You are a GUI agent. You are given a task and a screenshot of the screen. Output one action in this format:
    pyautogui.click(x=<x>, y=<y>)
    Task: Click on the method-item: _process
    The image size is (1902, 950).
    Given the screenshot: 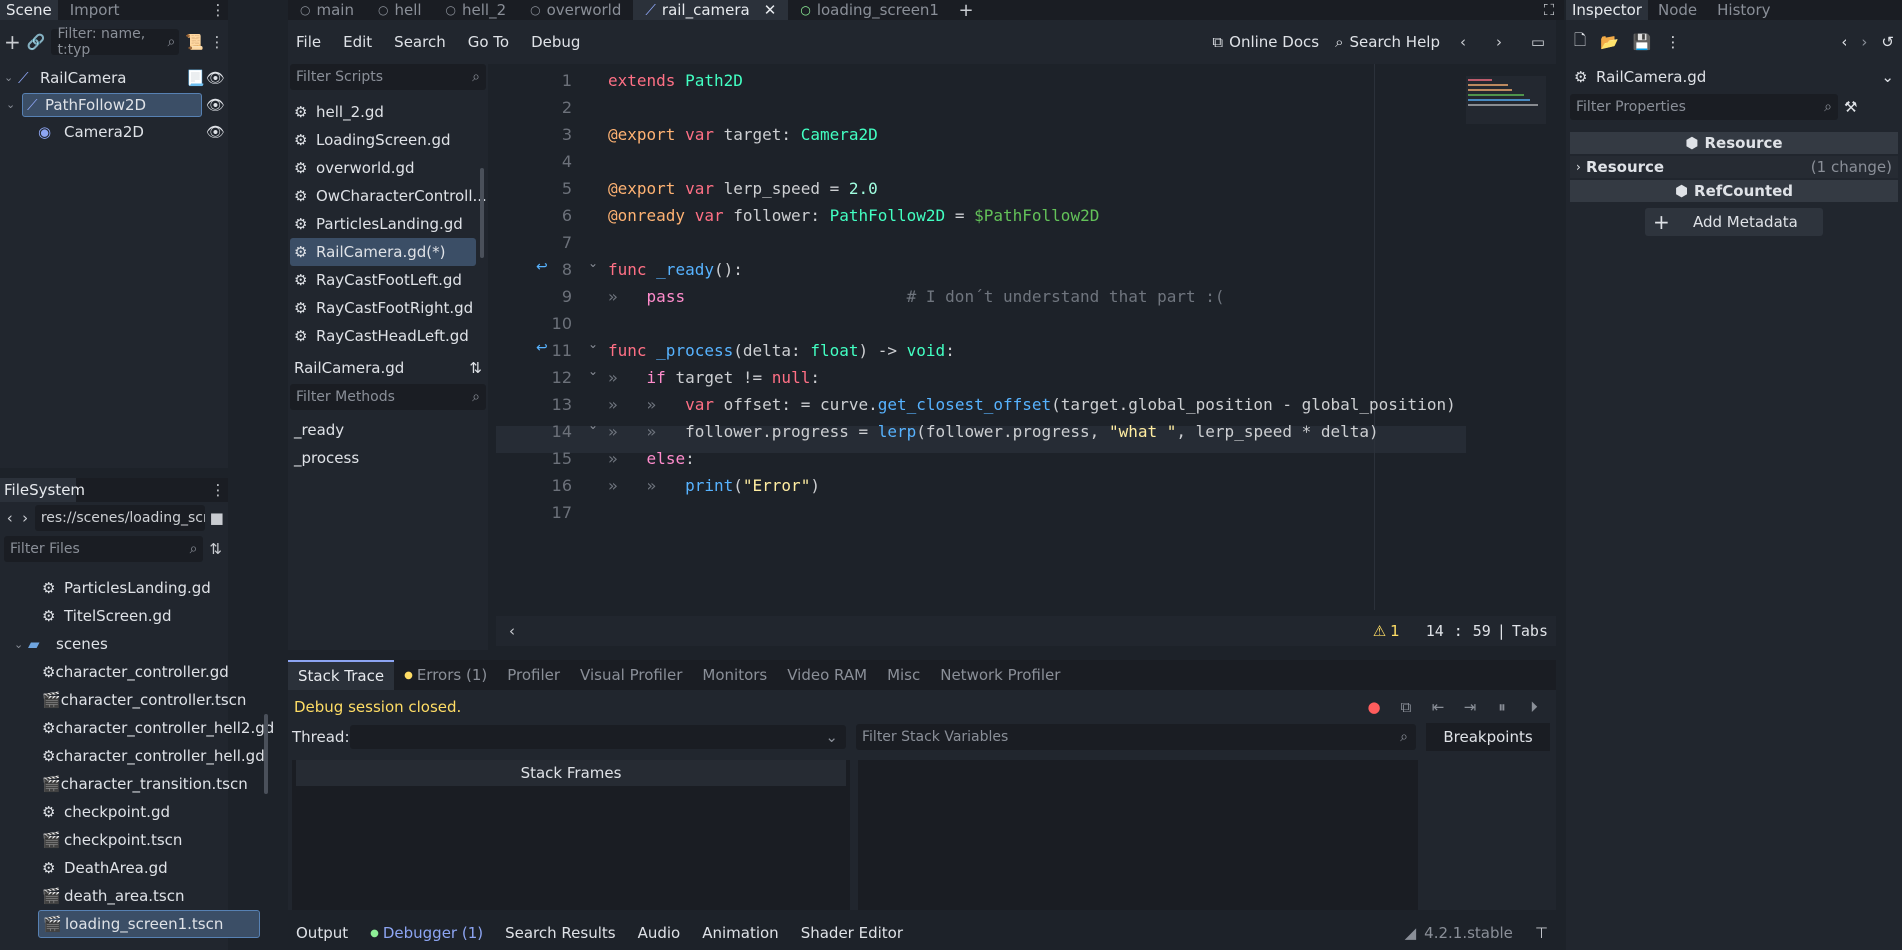 What is the action you would take?
    pyautogui.click(x=388, y=458)
    